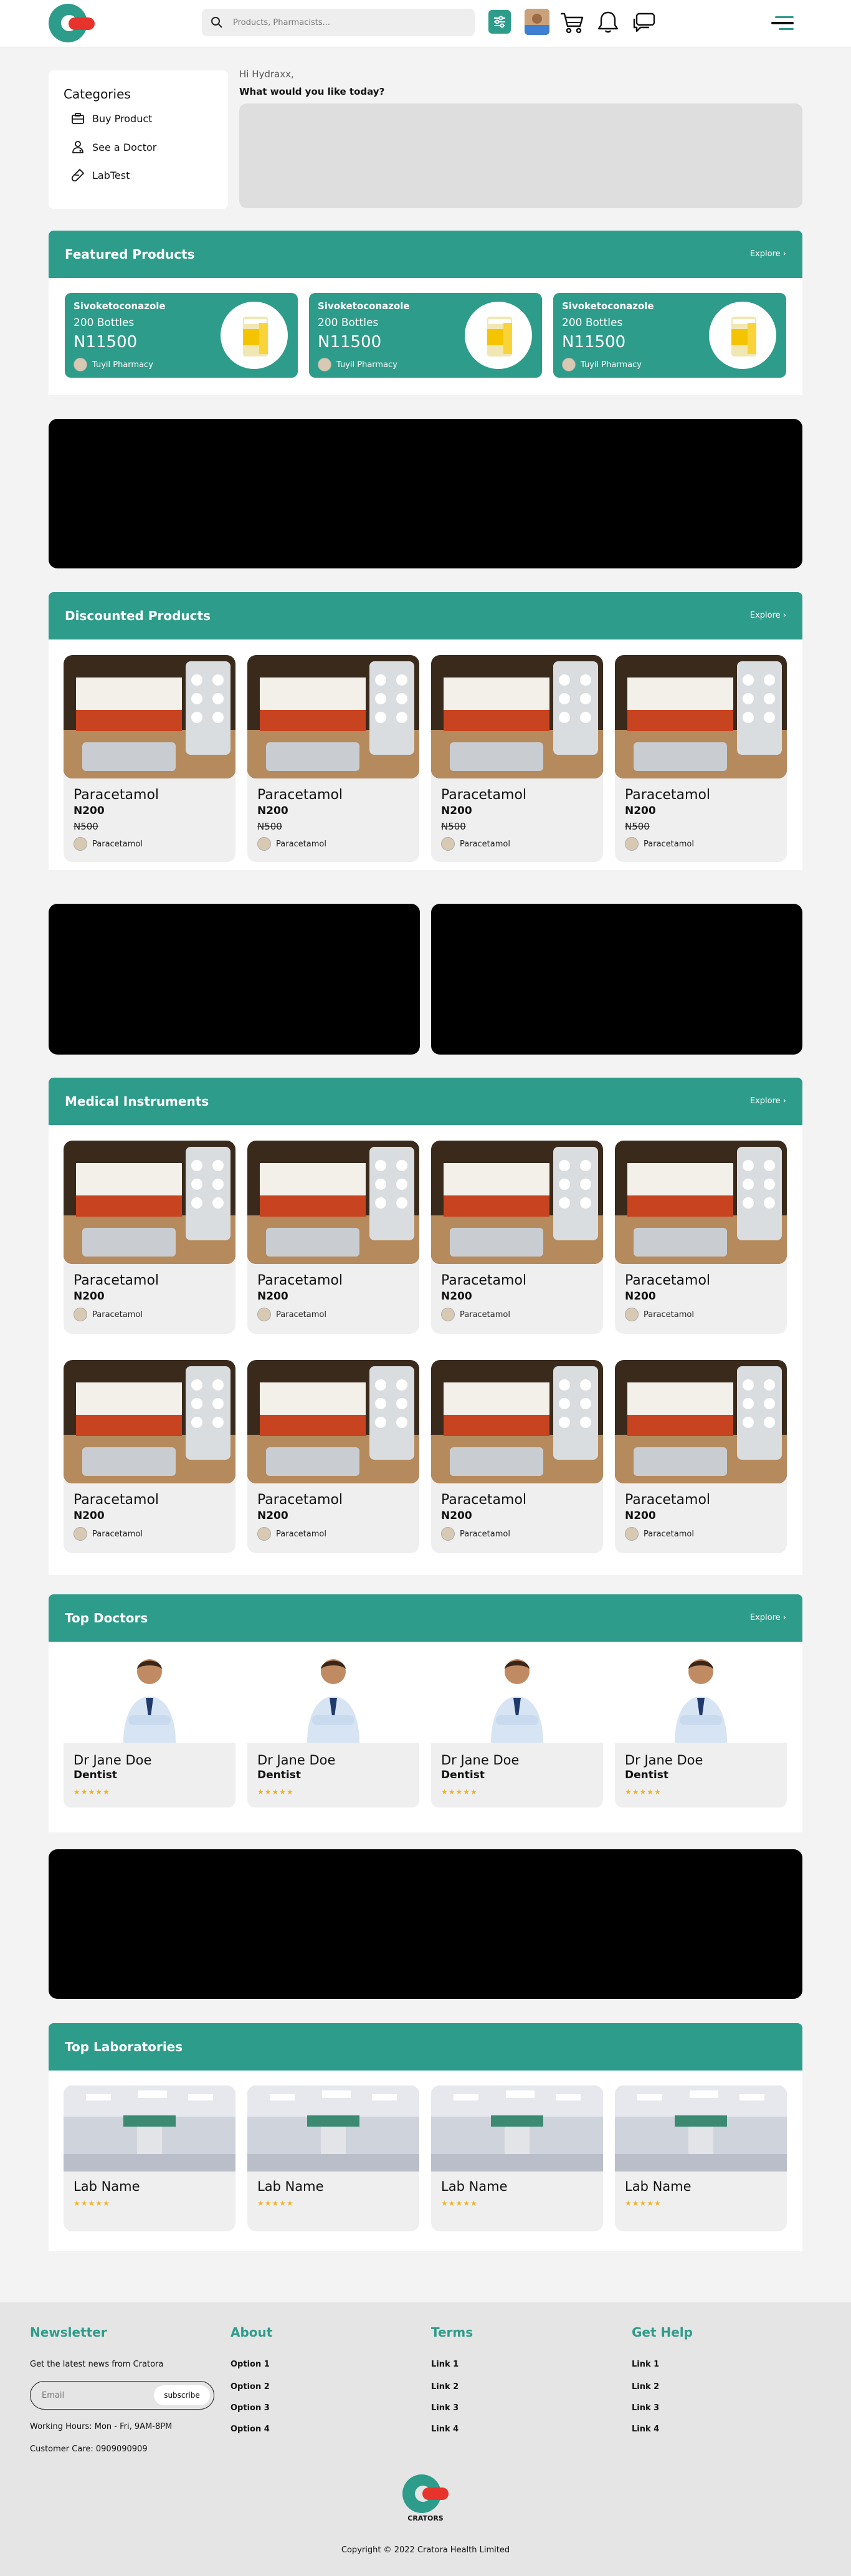 Image resolution: width=851 pixels, height=2576 pixels. Describe the element at coordinates (250, 2430) in the screenshot. I see `about-link: Option 4` at that location.